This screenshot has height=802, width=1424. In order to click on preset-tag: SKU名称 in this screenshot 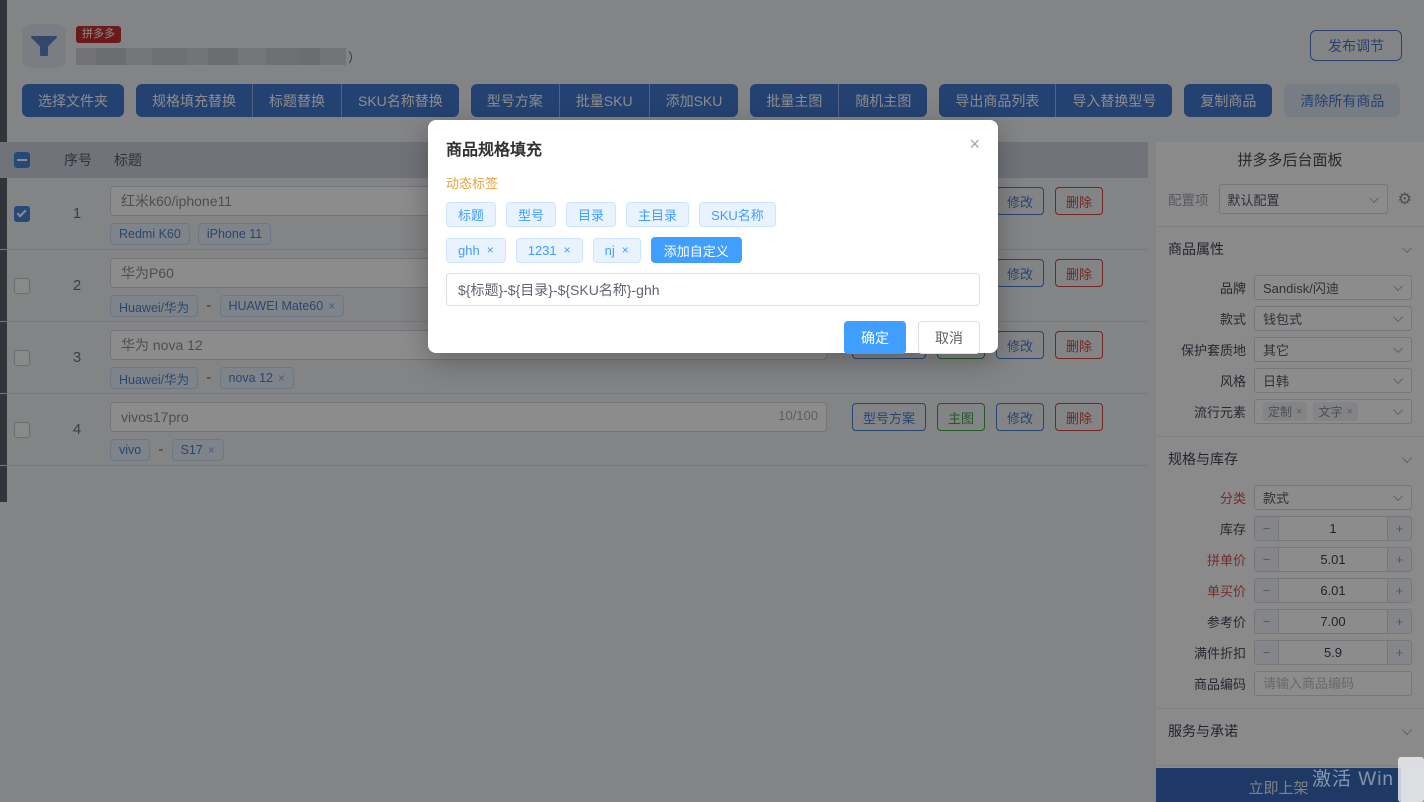, I will do `click(737, 214)`.